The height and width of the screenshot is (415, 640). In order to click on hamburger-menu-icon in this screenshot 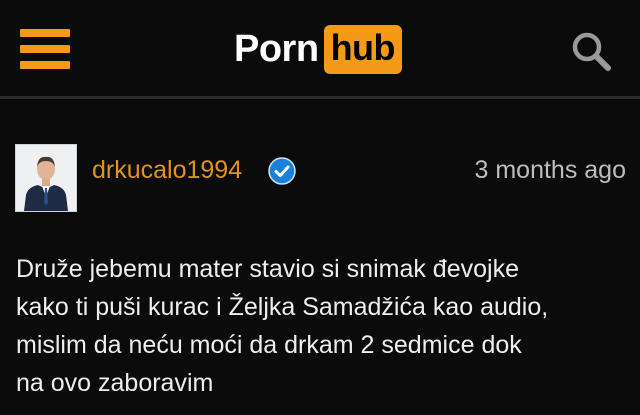, I will do `click(45, 49)`.